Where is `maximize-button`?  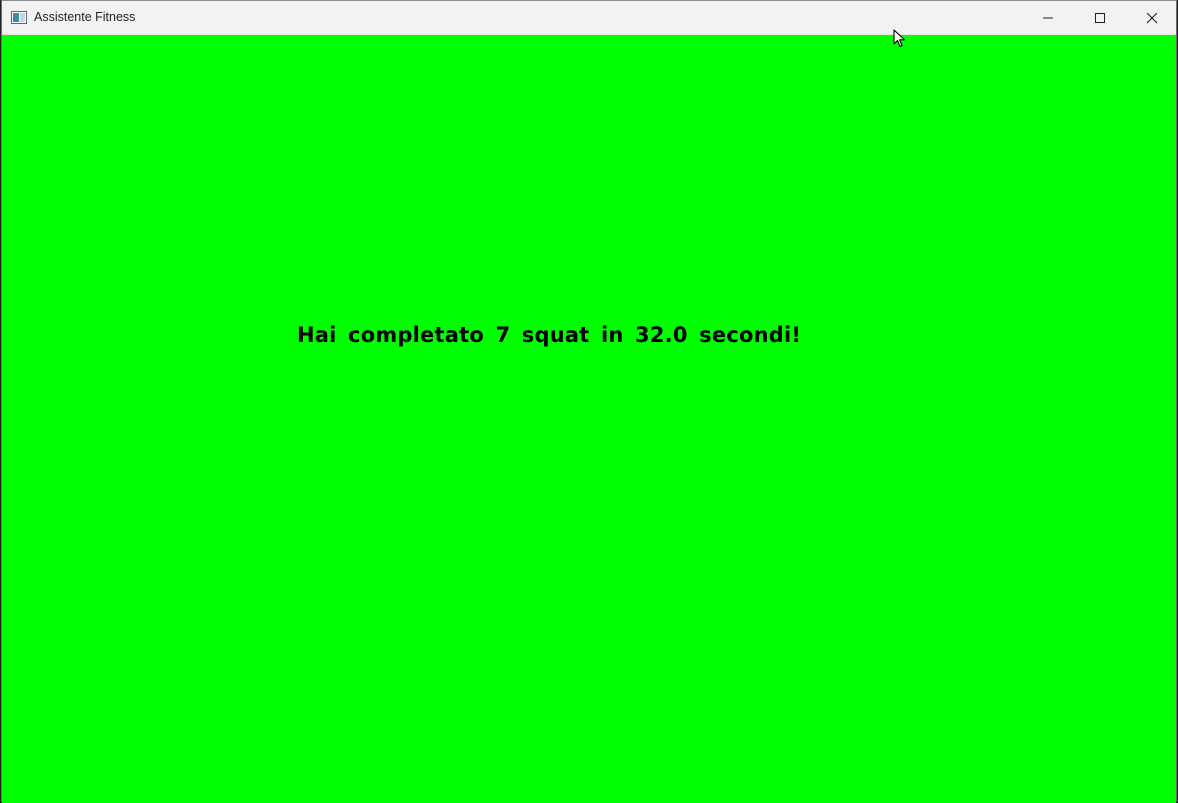
maximize-button is located at coordinates (1100, 17).